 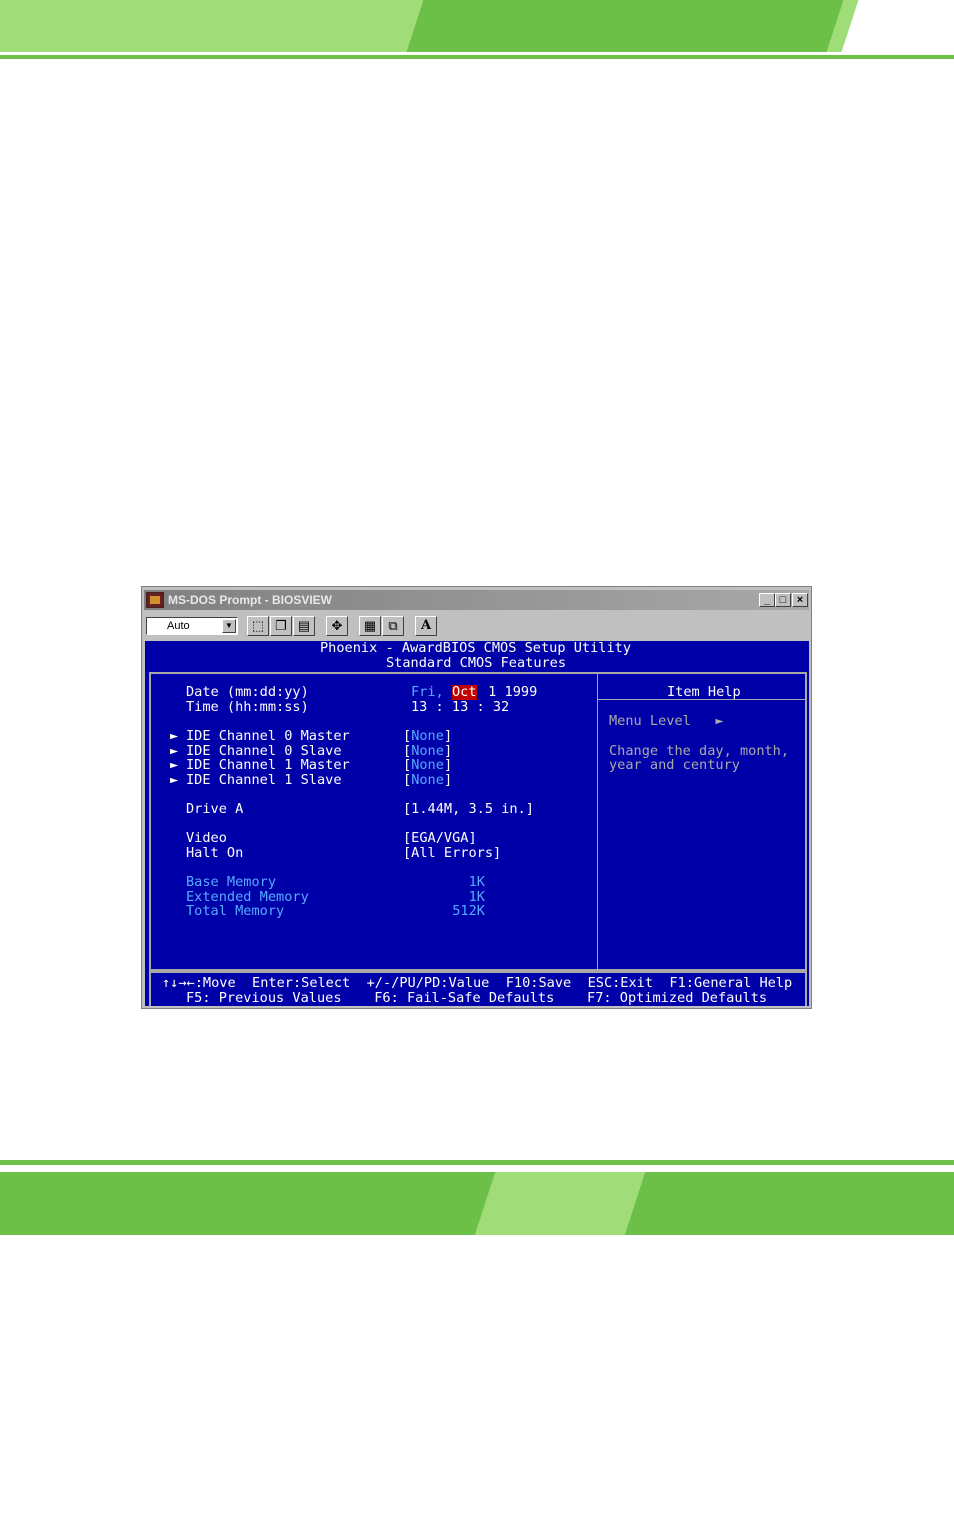 I want to click on font-size-value: Auto, so click(x=178, y=626).